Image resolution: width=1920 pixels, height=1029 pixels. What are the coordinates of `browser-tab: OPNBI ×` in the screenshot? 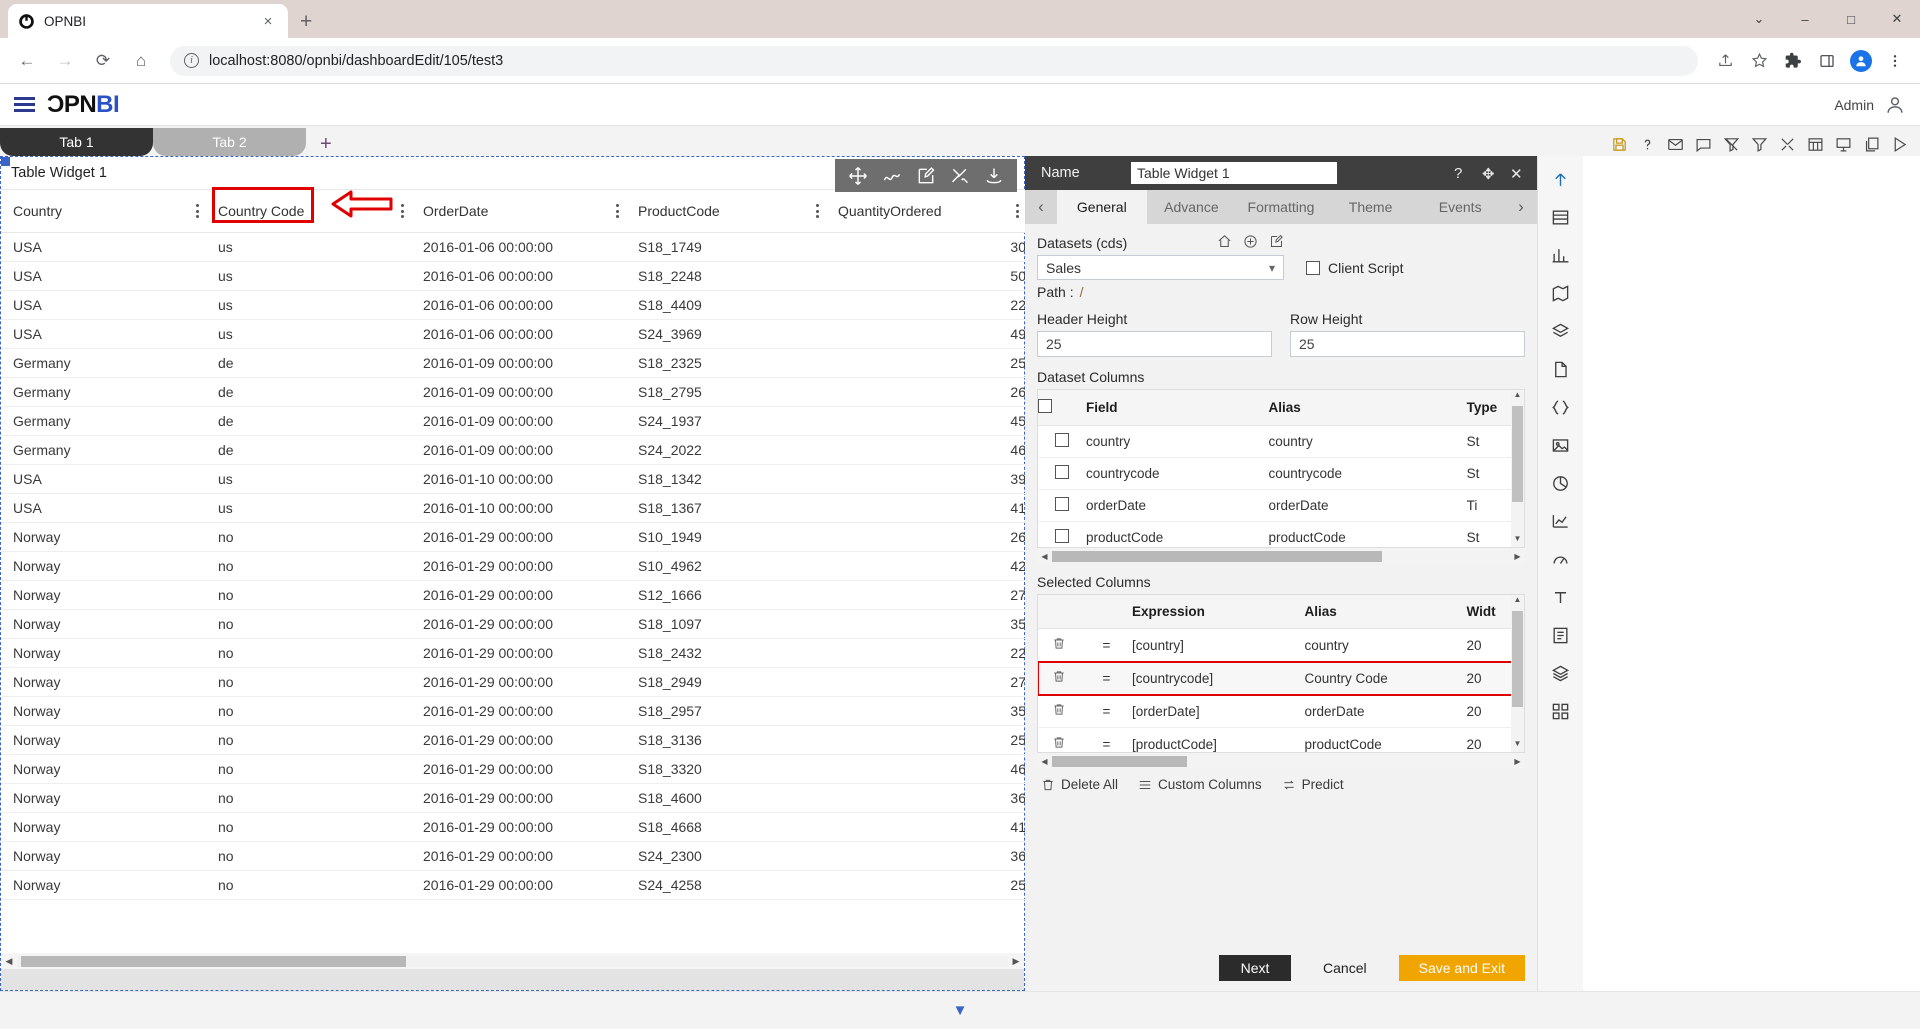 It's located at (148, 21).